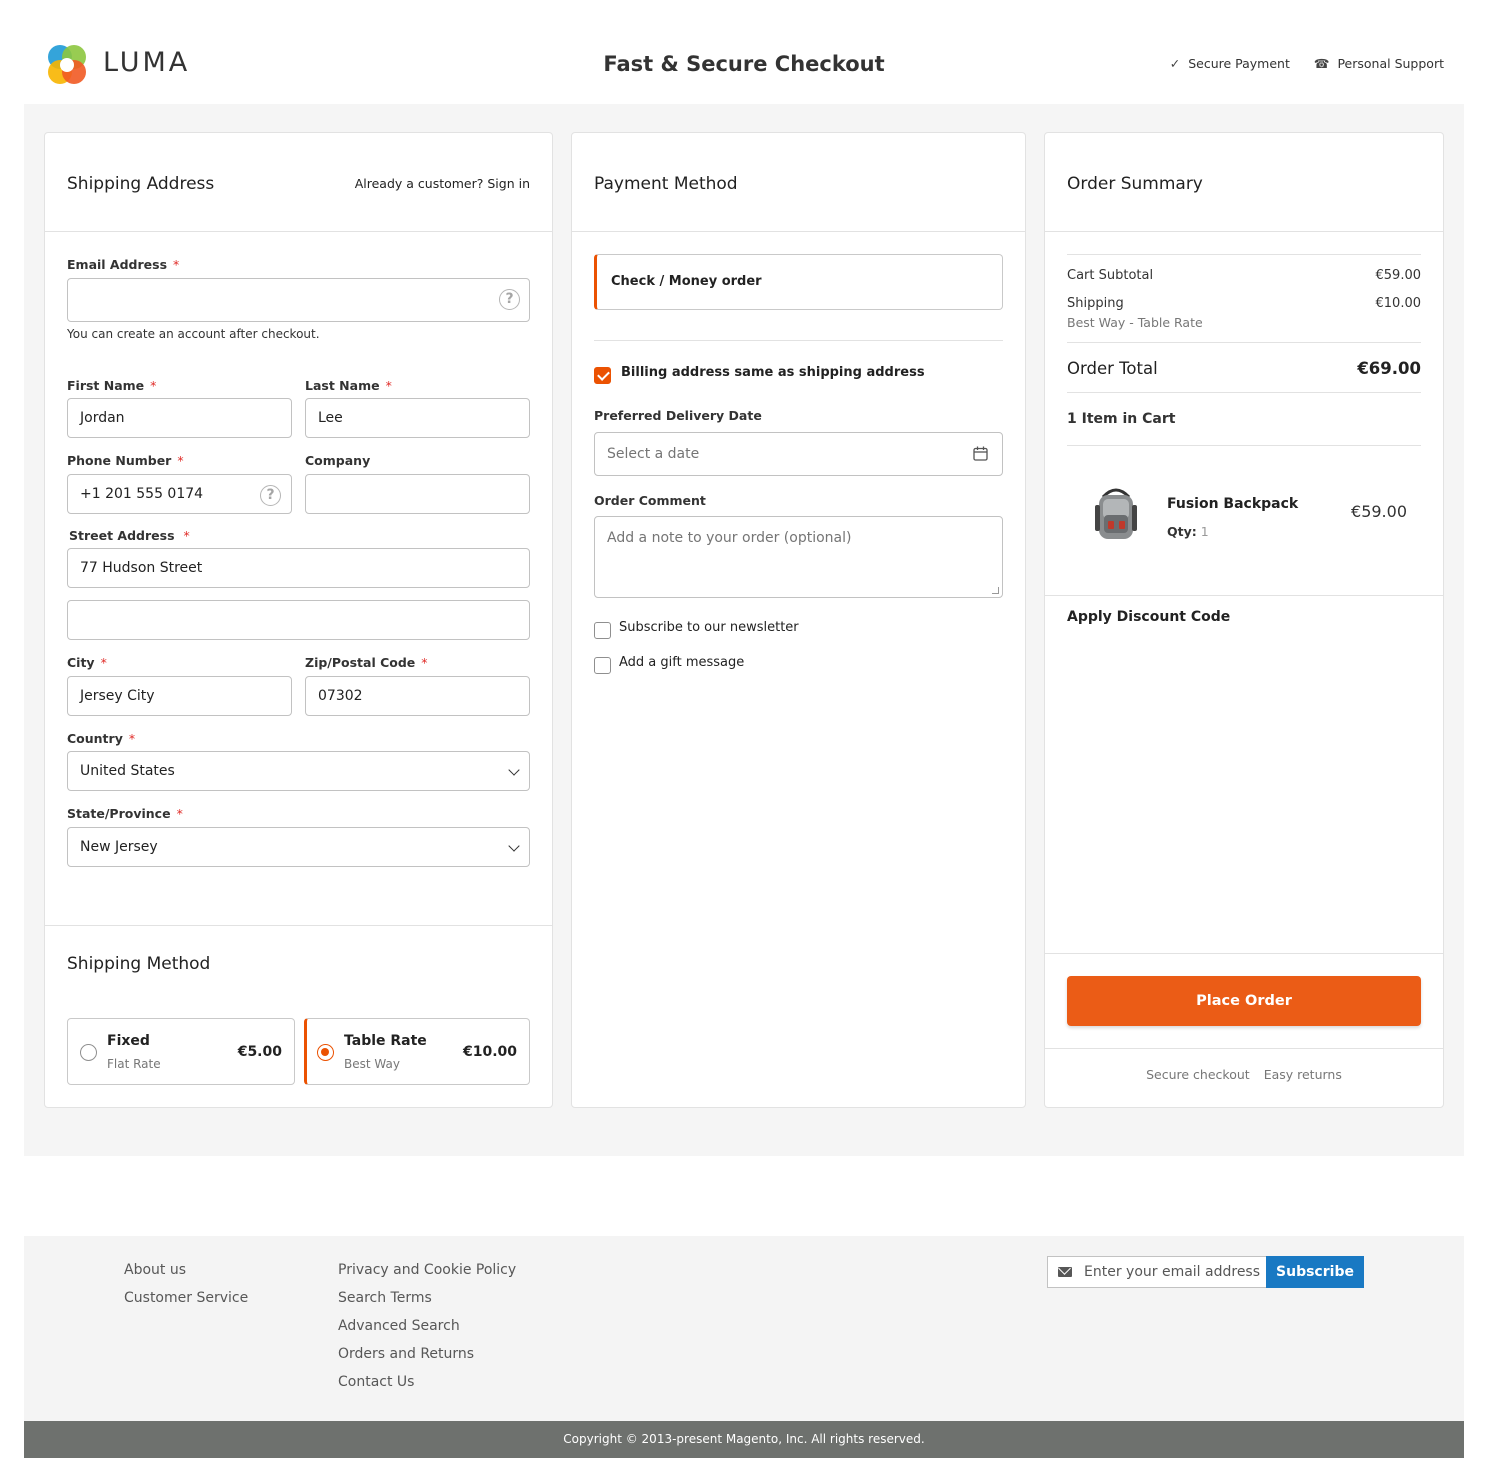  I want to click on shipping-label: Shipping, so click(1095, 303).